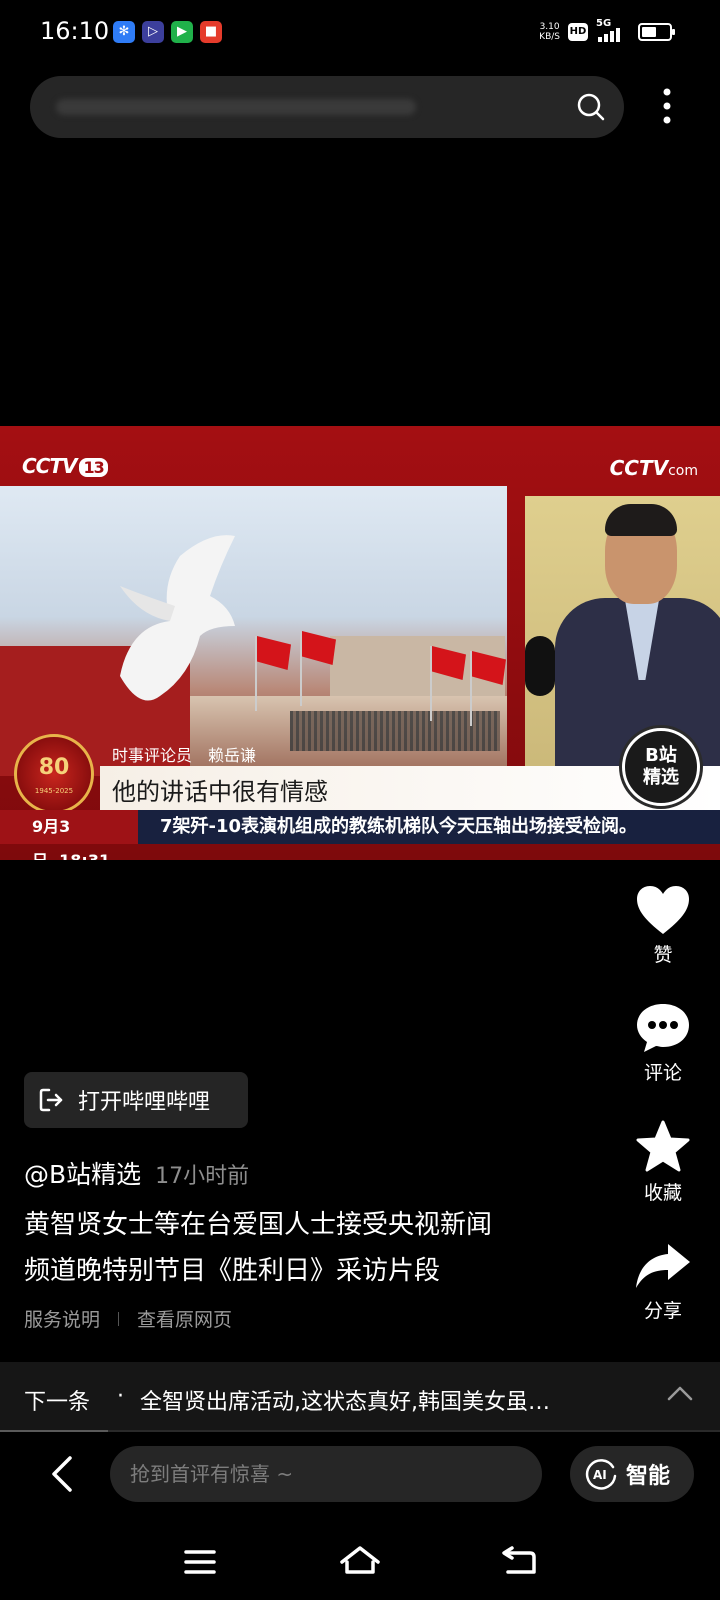 The image size is (720, 1600). Describe the element at coordinates (119, 1318) in the screenshot. I see `divider` at that location.